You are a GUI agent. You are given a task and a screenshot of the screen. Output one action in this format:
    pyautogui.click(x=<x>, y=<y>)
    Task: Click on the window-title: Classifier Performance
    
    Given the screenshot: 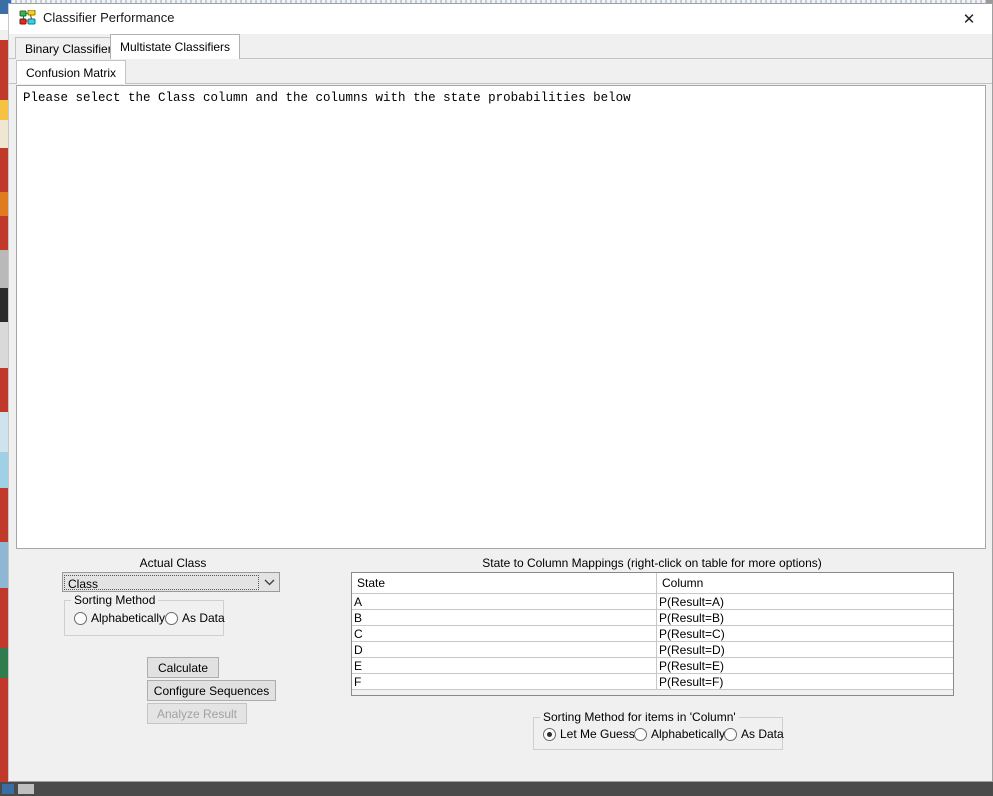 What is the action you would take?
    pyautogui.click(x=109, y=17)
    